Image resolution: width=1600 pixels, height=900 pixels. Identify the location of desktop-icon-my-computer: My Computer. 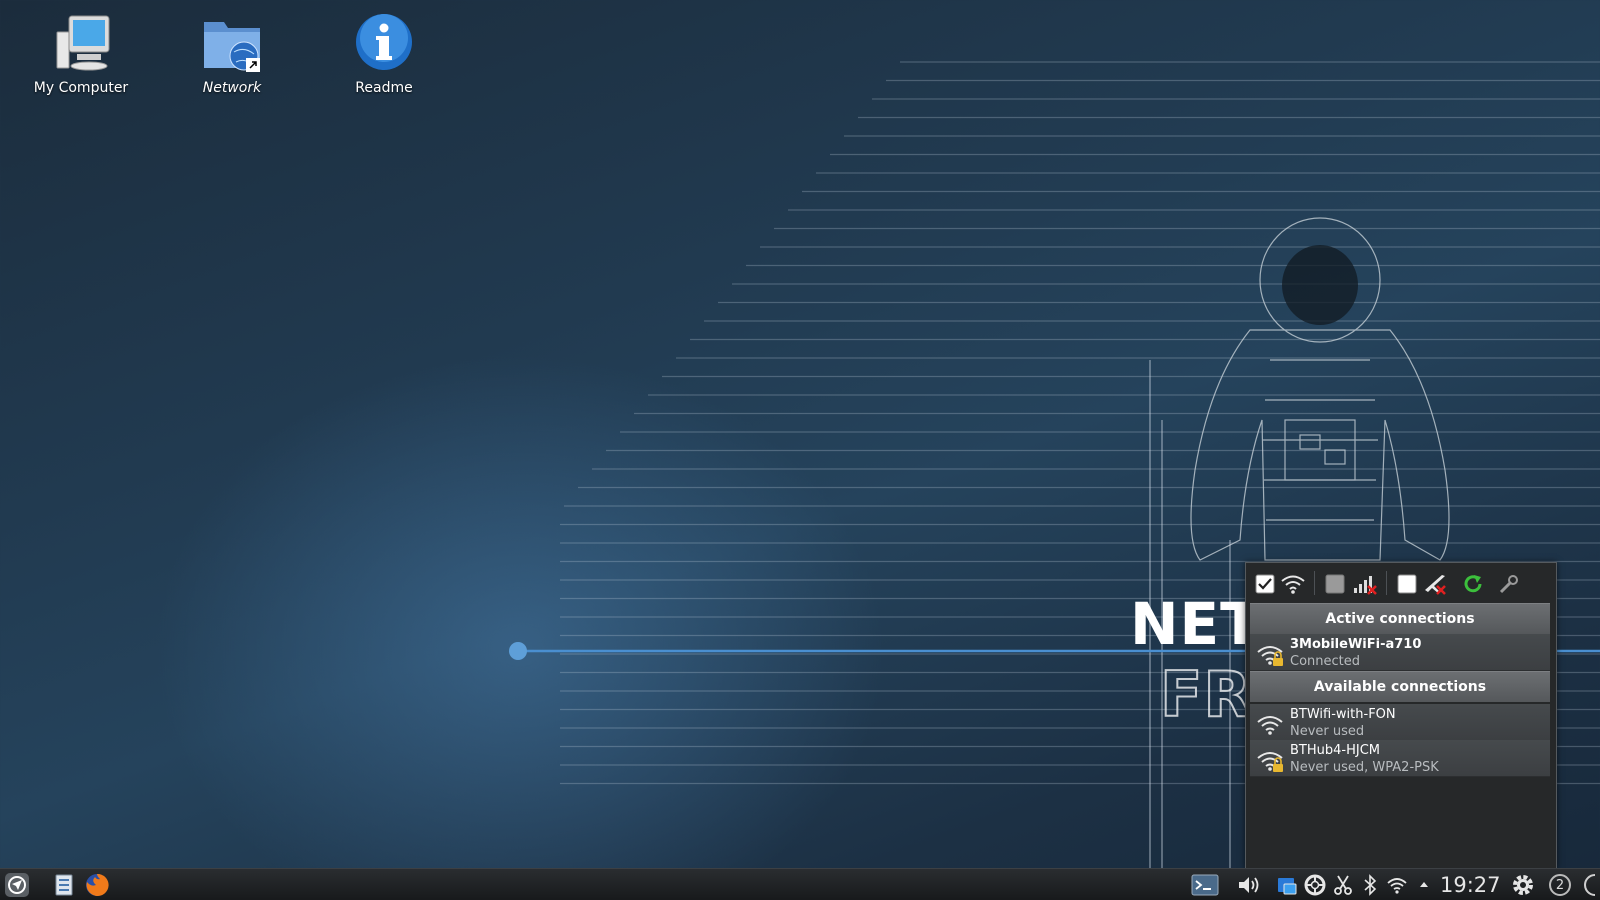
(81, 54).